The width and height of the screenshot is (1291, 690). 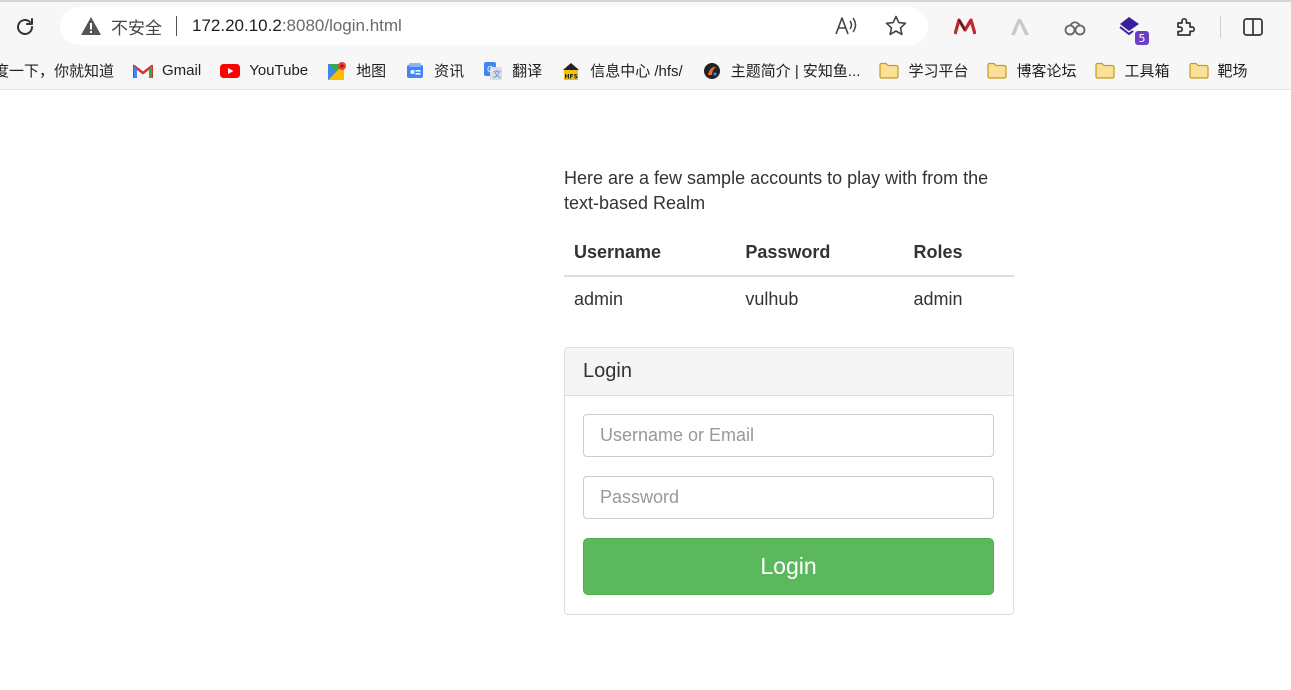 I want to click on bookmark-hfs: HFS 信息中心 /hfs/, so click(x=622, y=71).